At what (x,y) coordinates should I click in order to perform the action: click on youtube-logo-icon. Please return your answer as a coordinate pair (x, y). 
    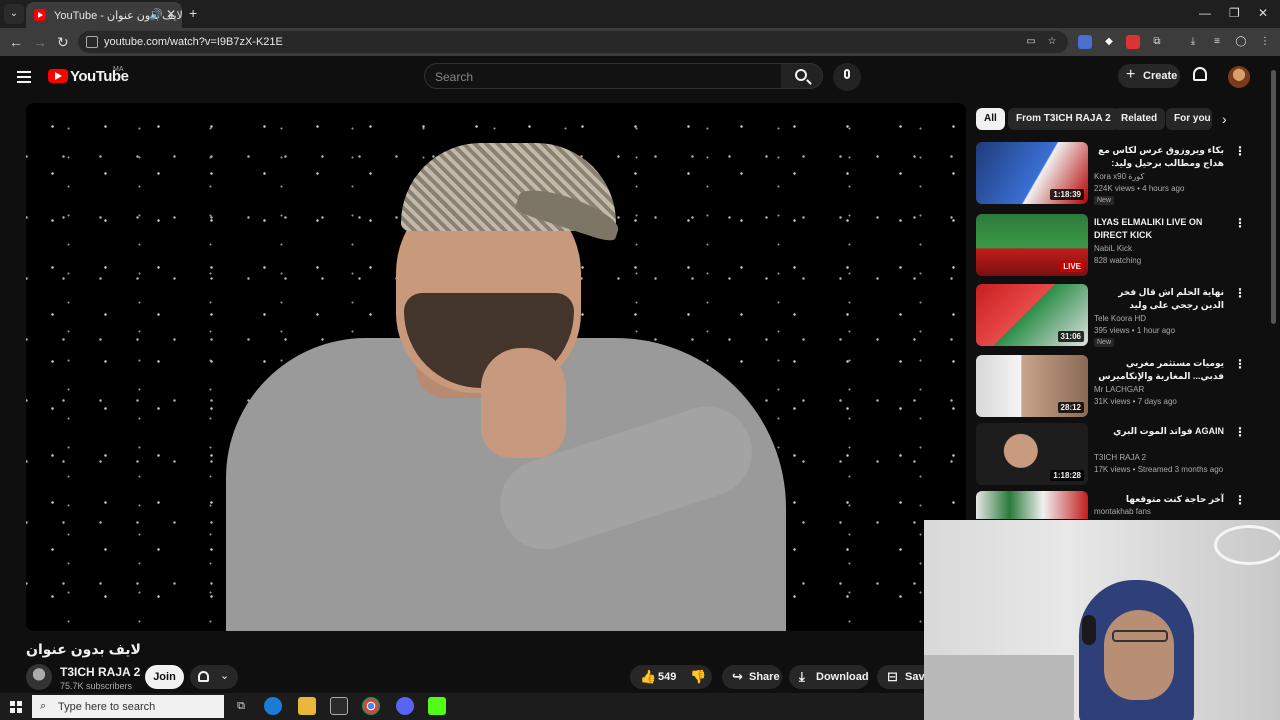
    Looking at the image, I should click on (58, 76).